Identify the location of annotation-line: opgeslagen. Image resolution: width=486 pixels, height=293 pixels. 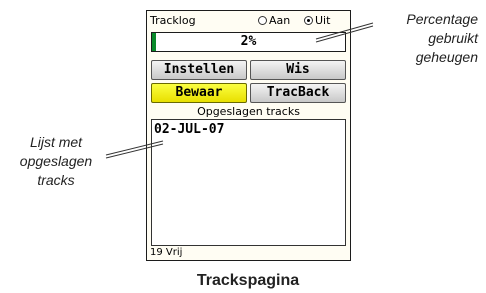
(56, 161).